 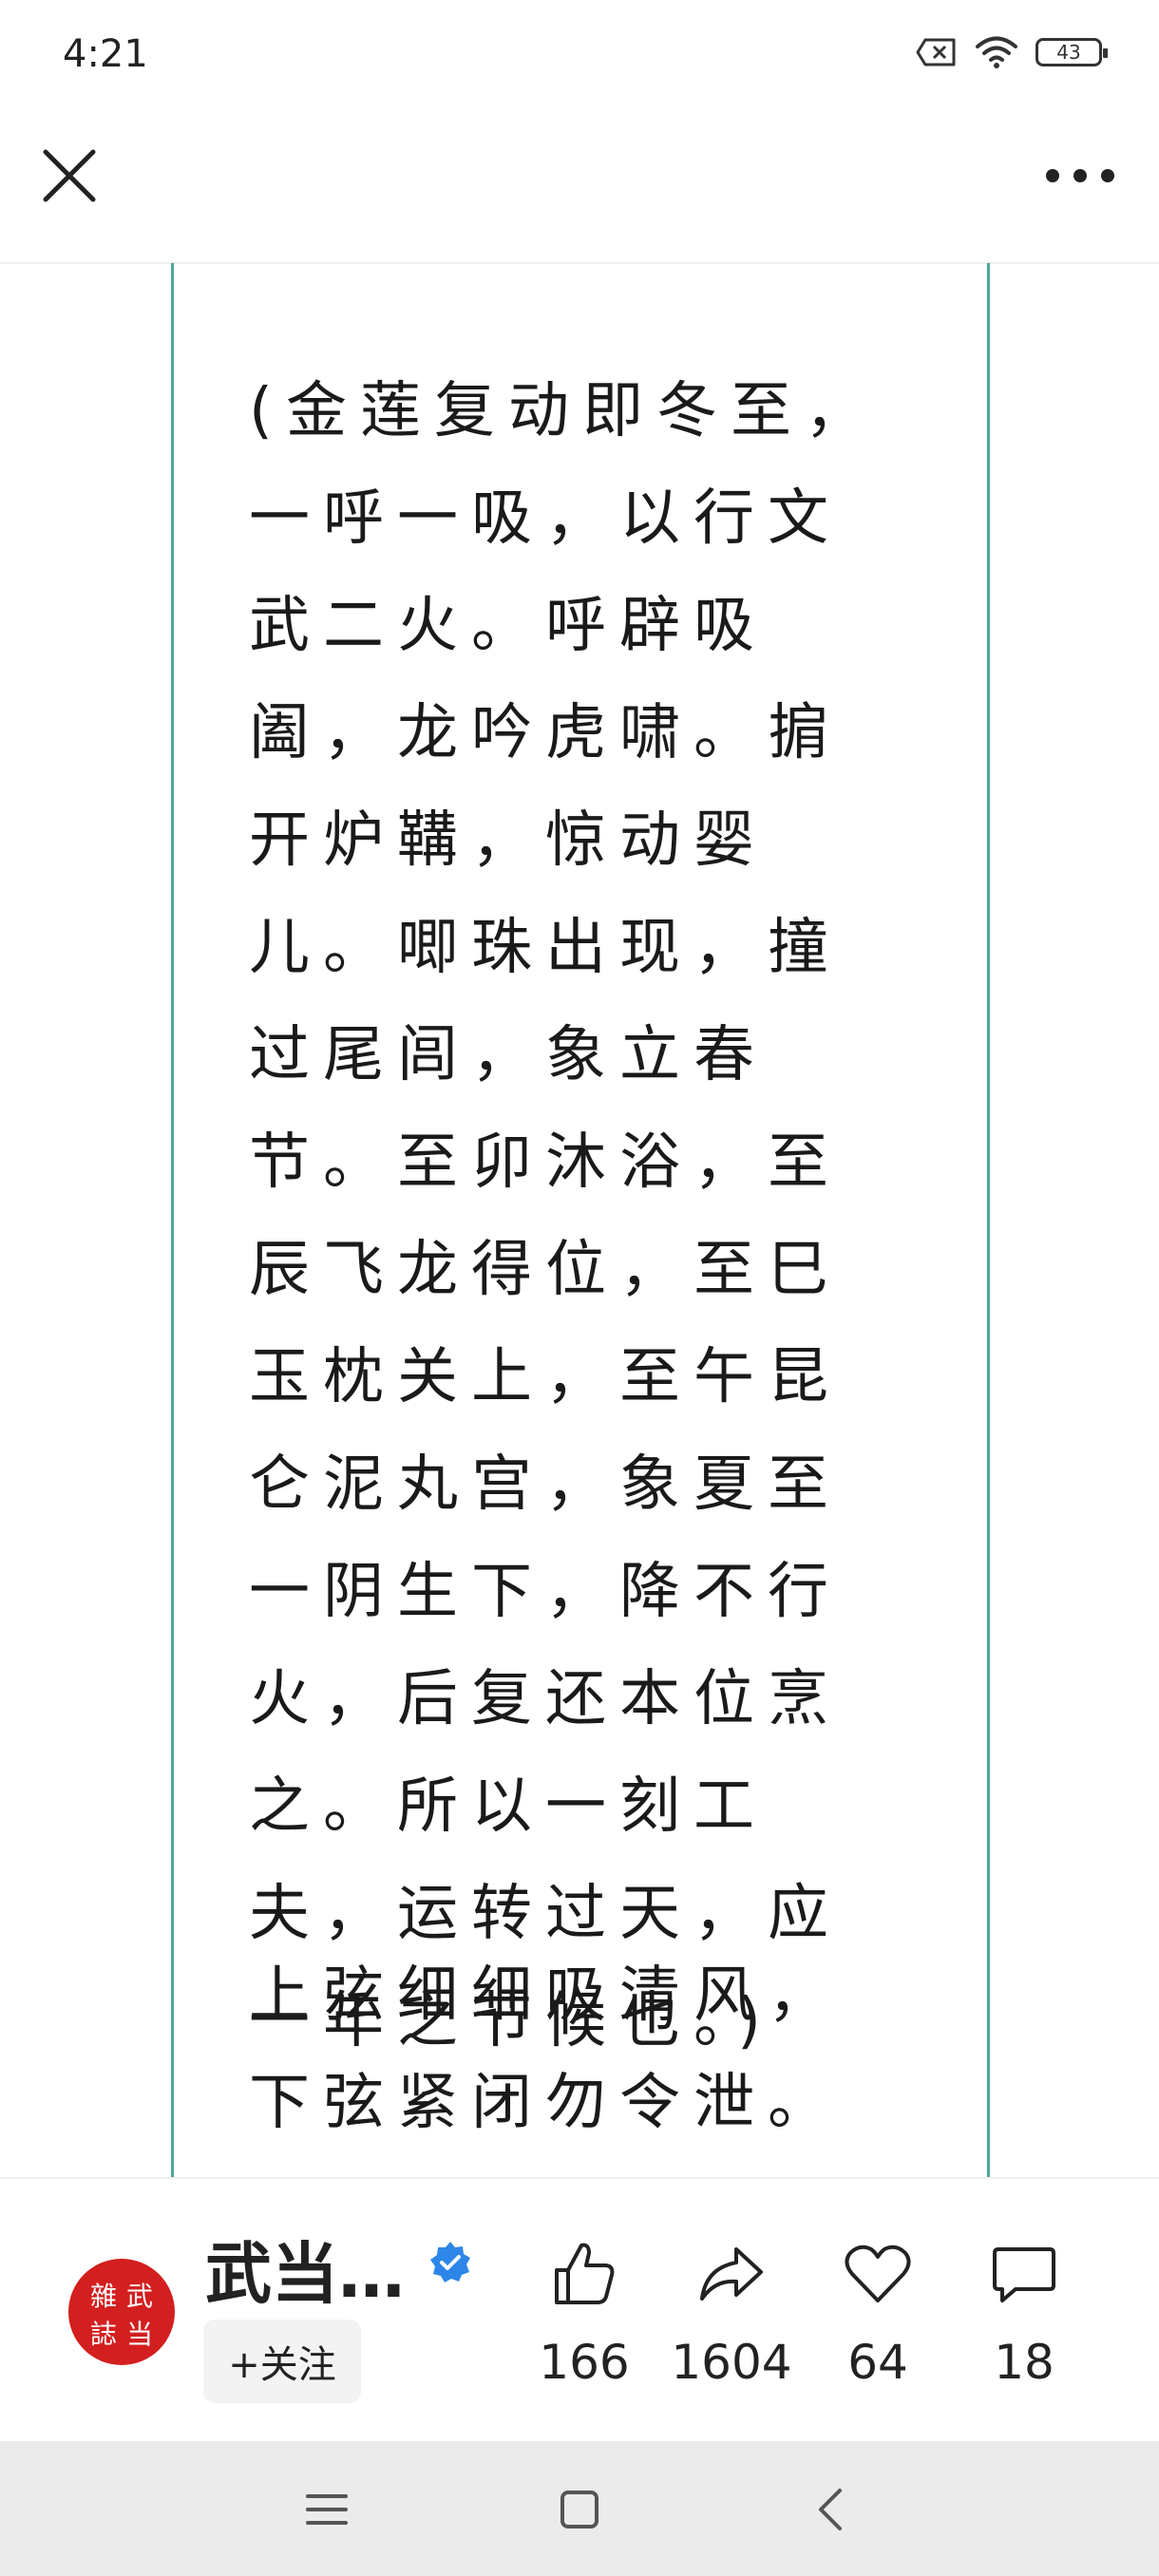 What do you see at coordinates (1024, 2362) in the screenshot?
I see `comment-count: 18` at bounding box center [1024, 2362].